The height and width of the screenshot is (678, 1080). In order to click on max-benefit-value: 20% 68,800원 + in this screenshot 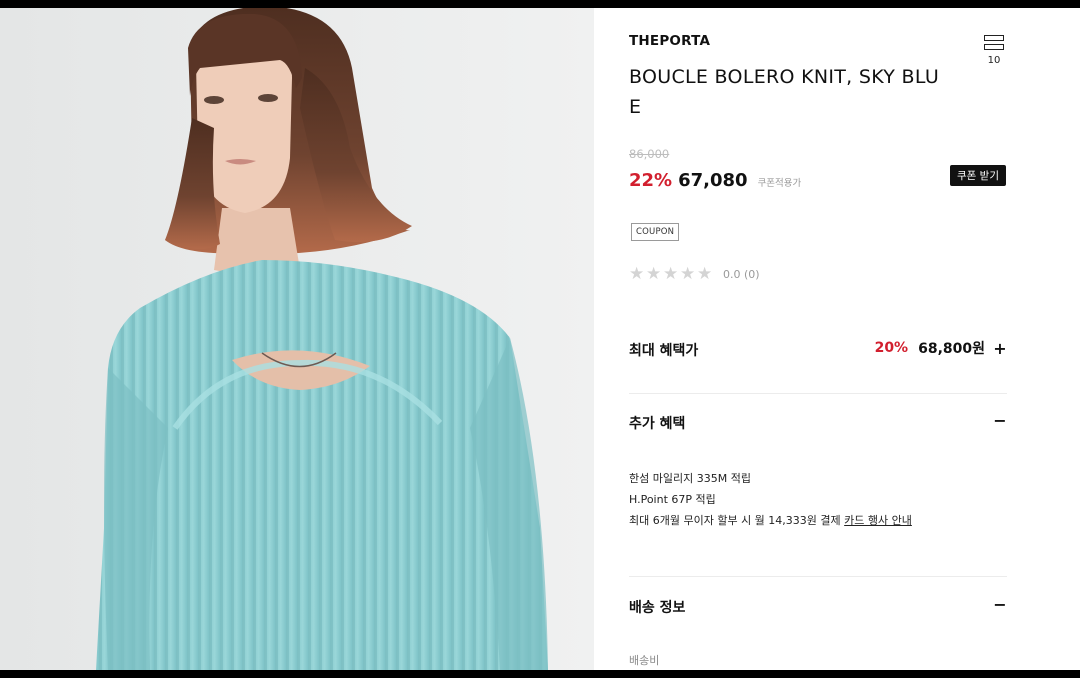, I will do `click(941, 348)`.